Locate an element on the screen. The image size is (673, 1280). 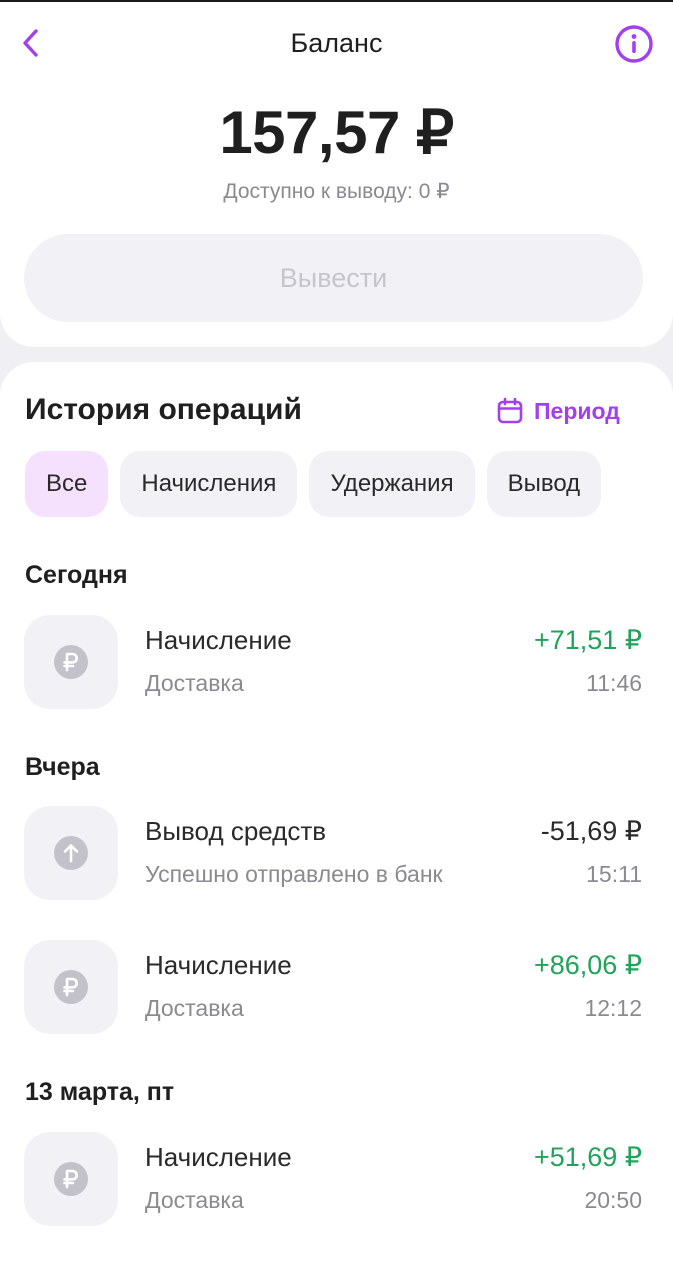
operation-amount: +71,51 ₽ is located at coordinates (587, 640).